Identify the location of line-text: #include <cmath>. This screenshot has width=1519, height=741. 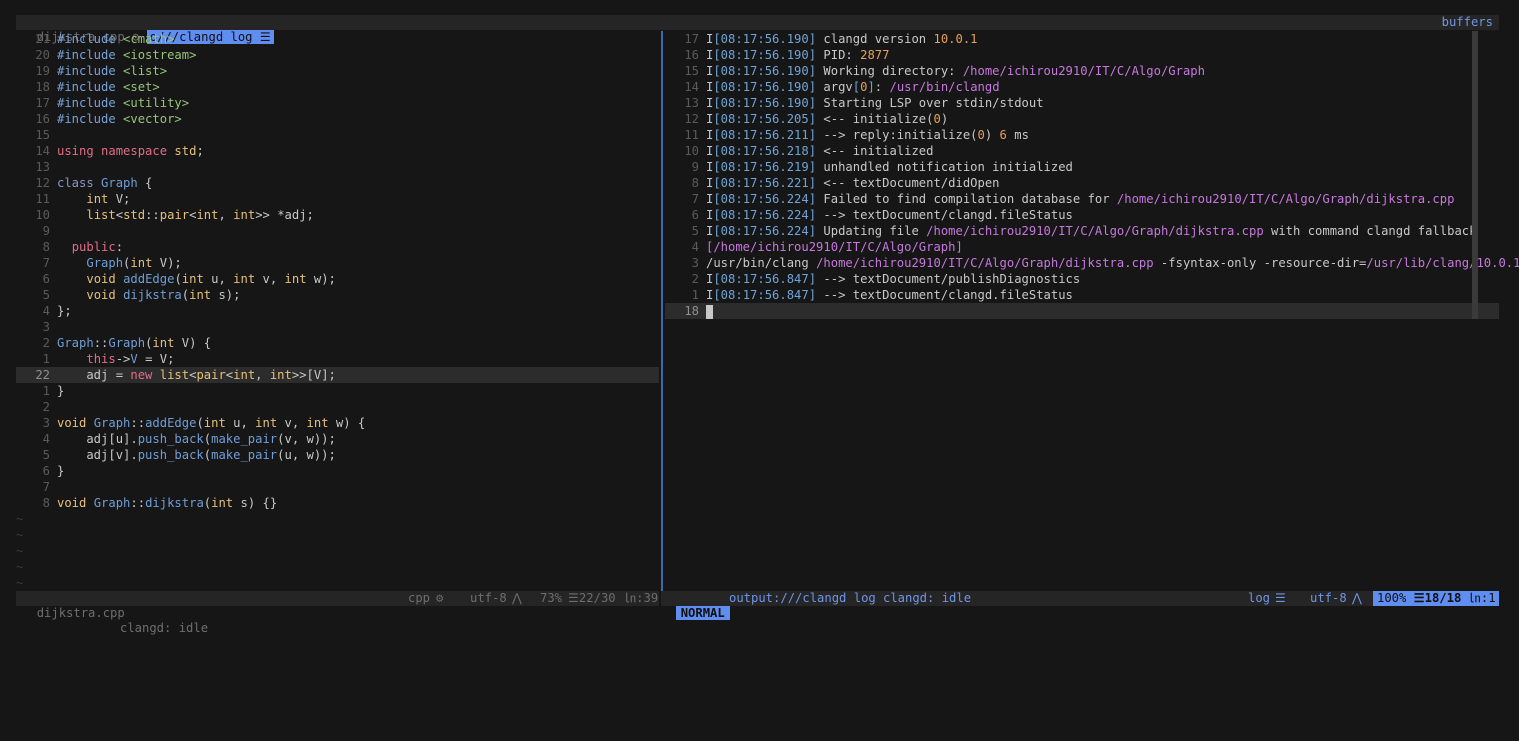
(116, 39).